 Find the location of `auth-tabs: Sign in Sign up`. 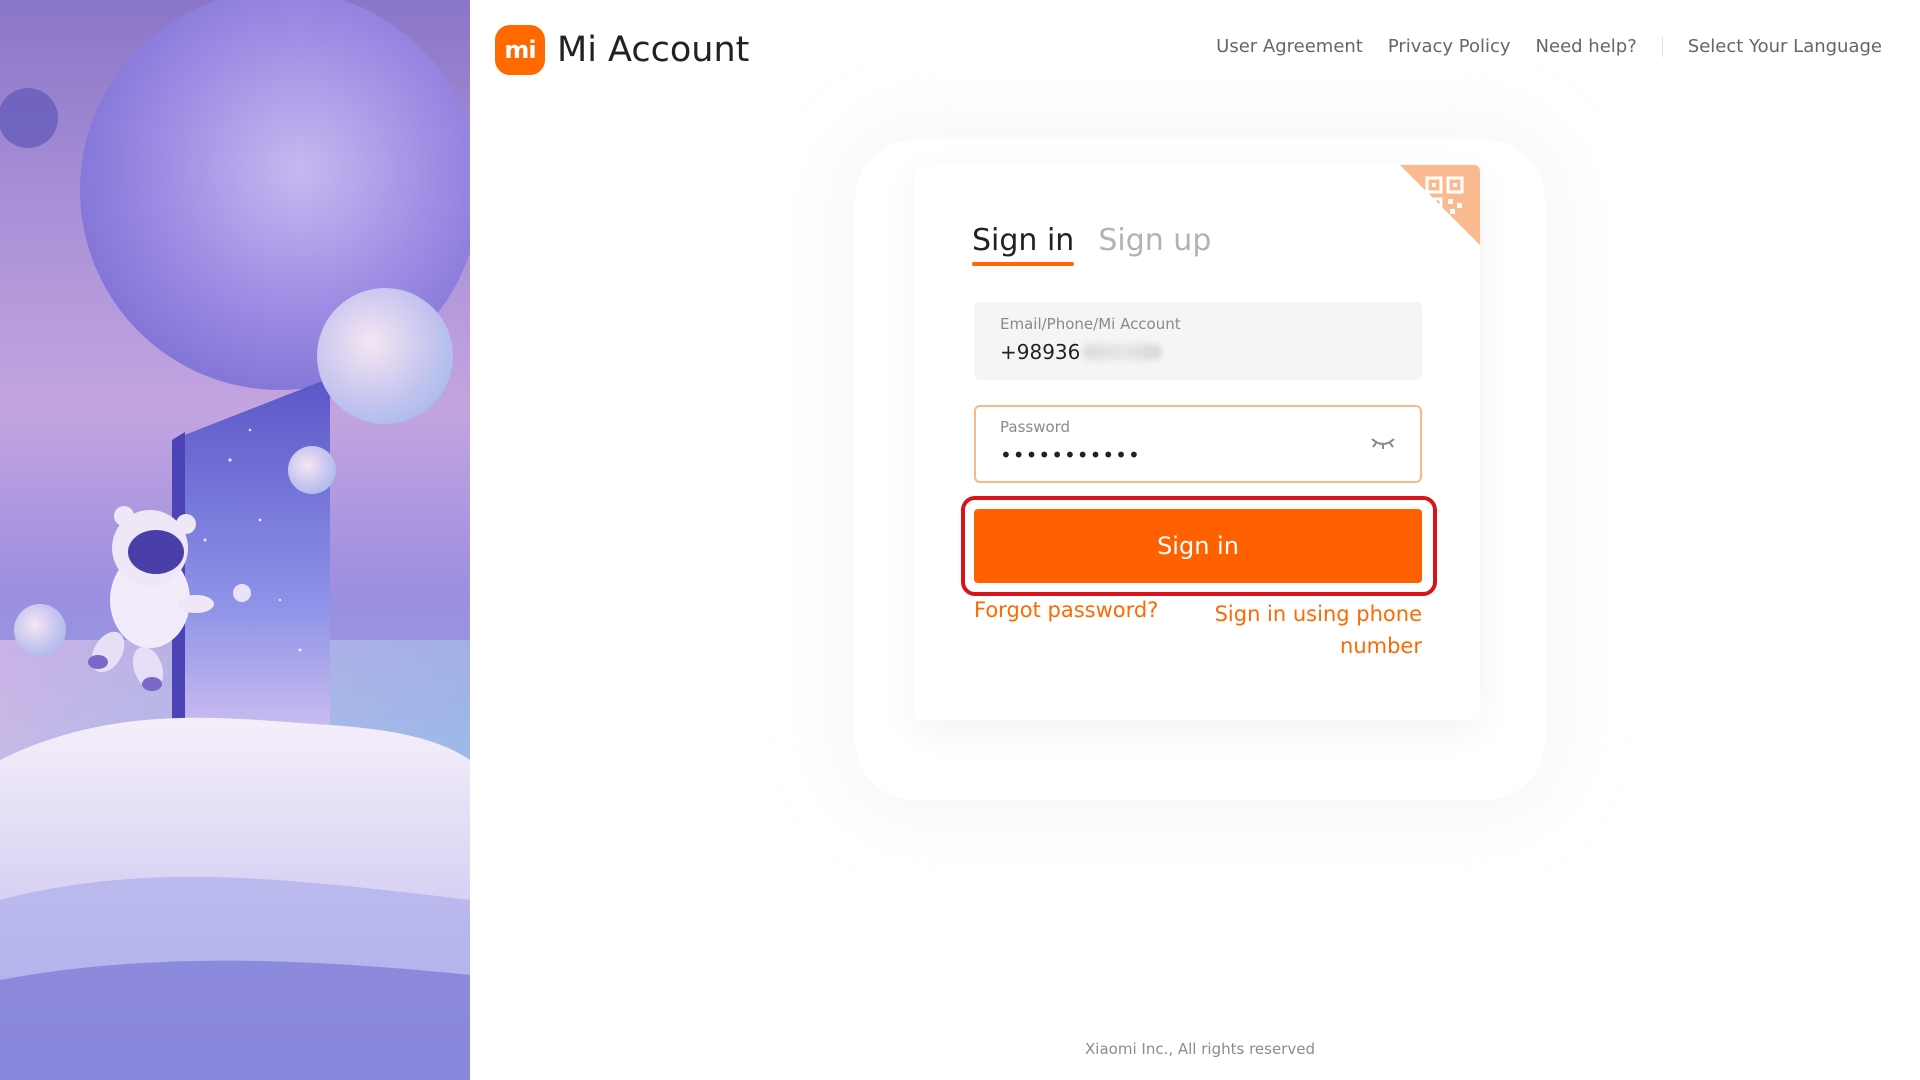

auth-tabs: Sign in Sign up is located at coordinates (1103, 244).